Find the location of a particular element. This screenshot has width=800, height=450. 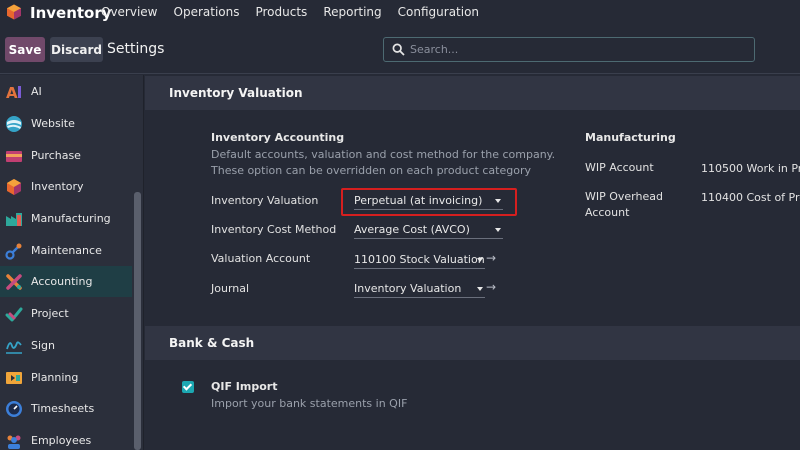

sidebar-item-label: Purchase is located at coordinates (56, 155).